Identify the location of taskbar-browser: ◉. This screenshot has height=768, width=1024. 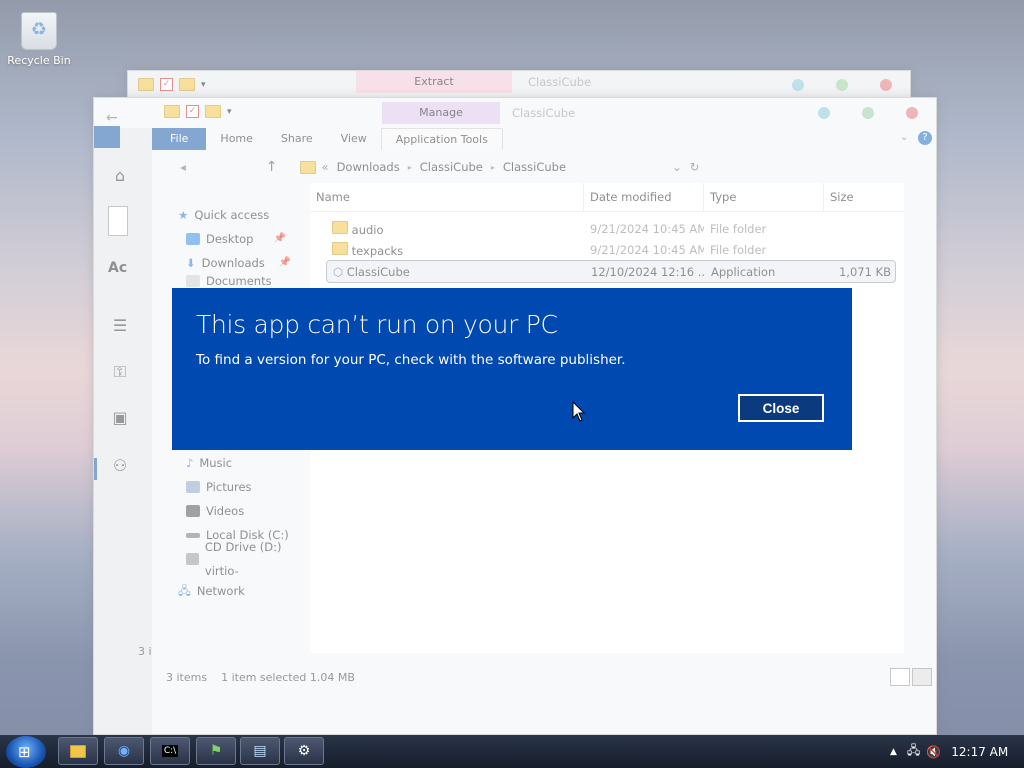
(124, 751).